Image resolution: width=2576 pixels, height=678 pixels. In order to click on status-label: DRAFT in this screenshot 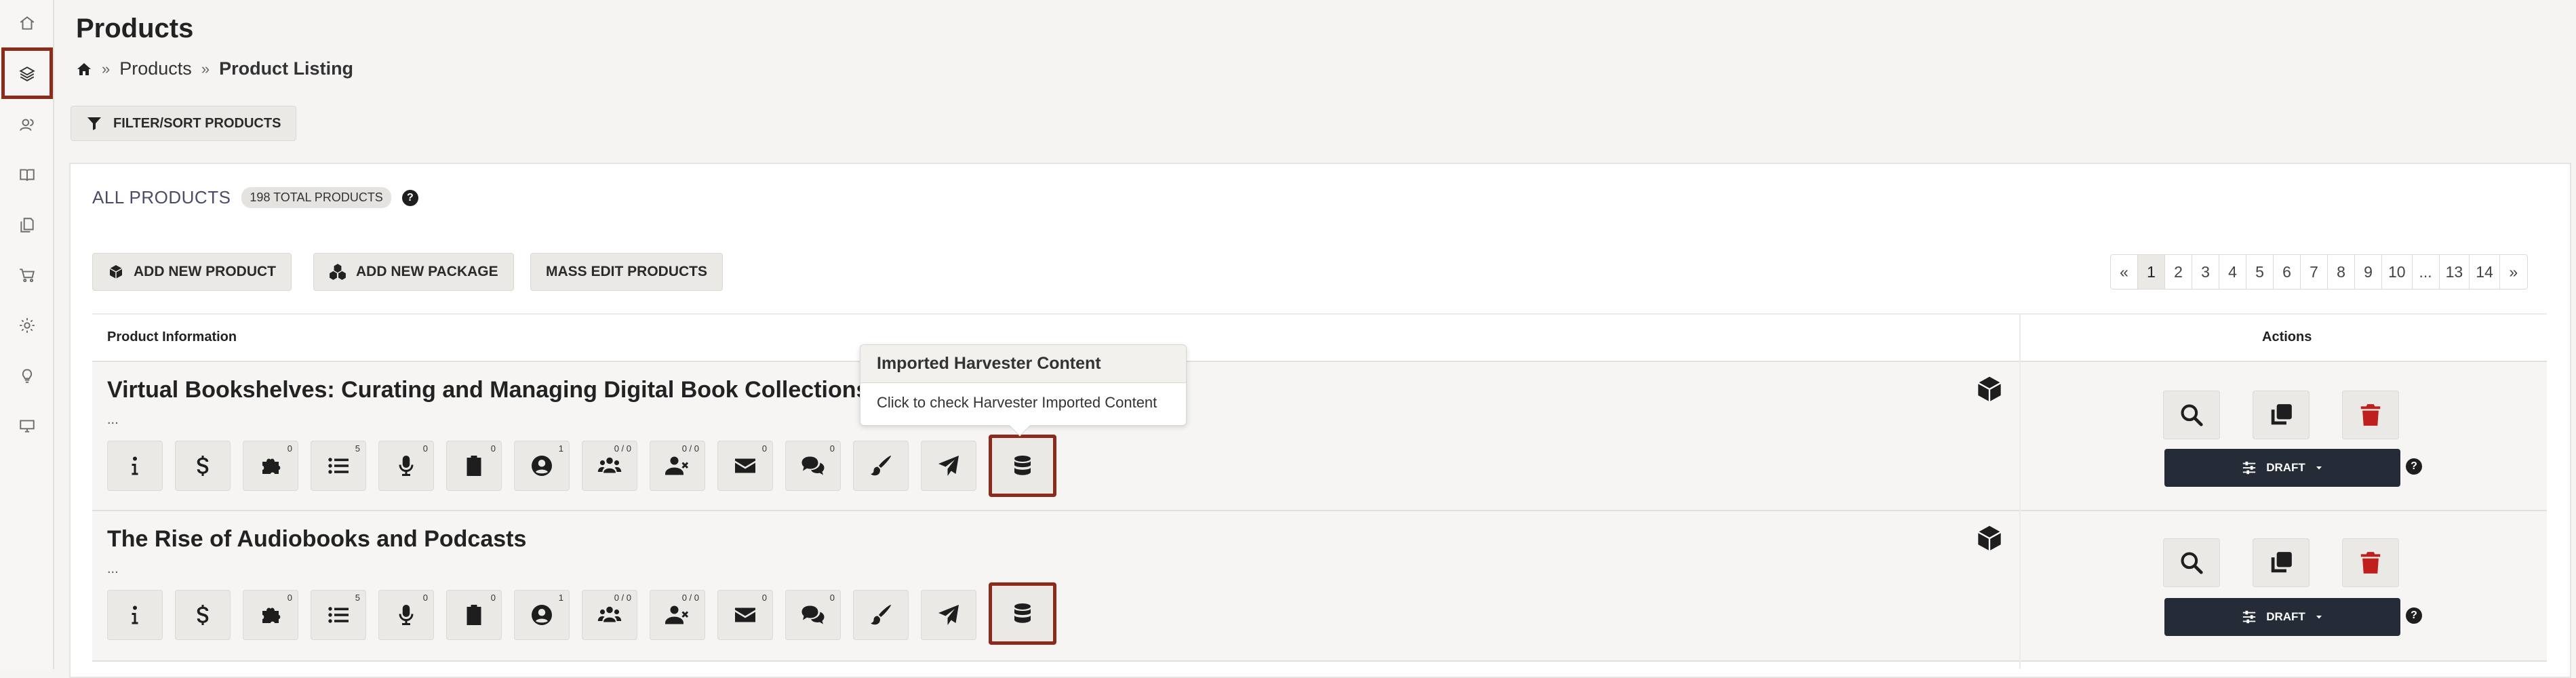, I will do `click(2285, 616)`.